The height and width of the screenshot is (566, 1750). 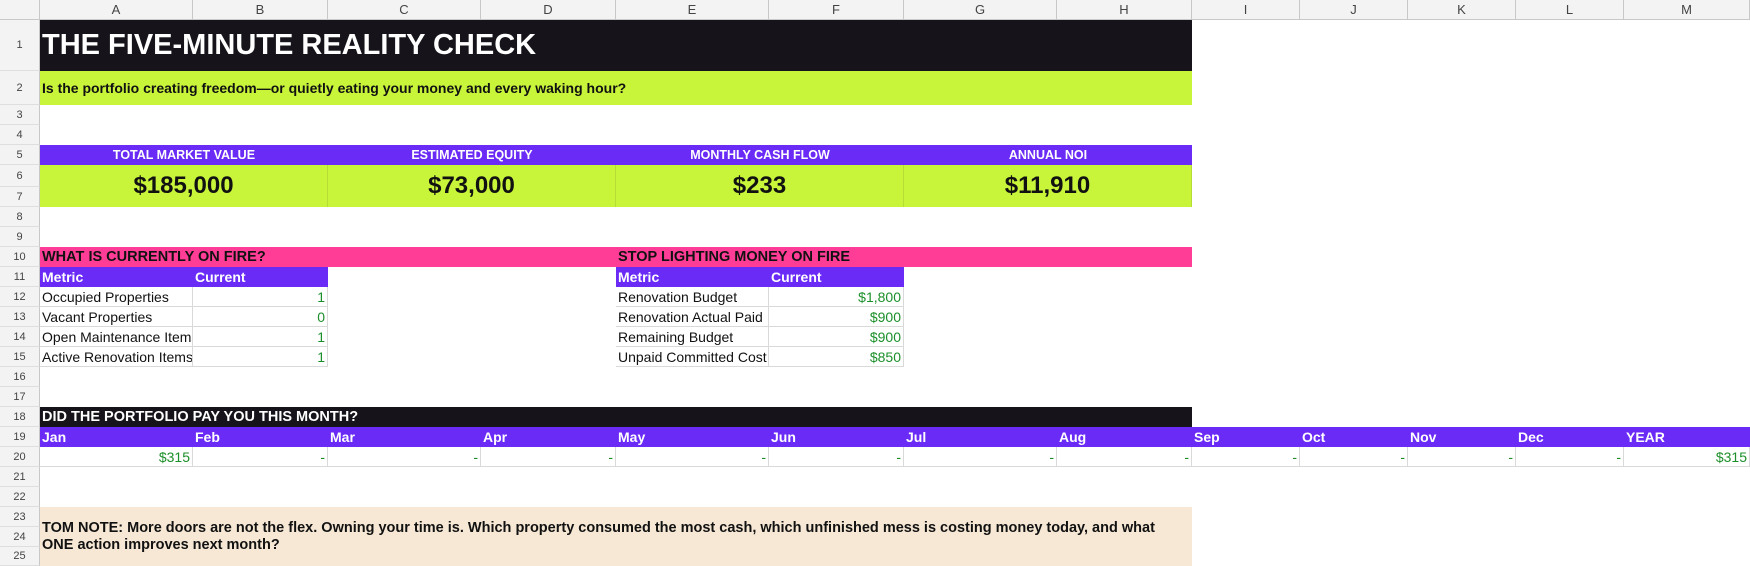 I want to click on column-header-h: H, so click(x=1124, y=10).